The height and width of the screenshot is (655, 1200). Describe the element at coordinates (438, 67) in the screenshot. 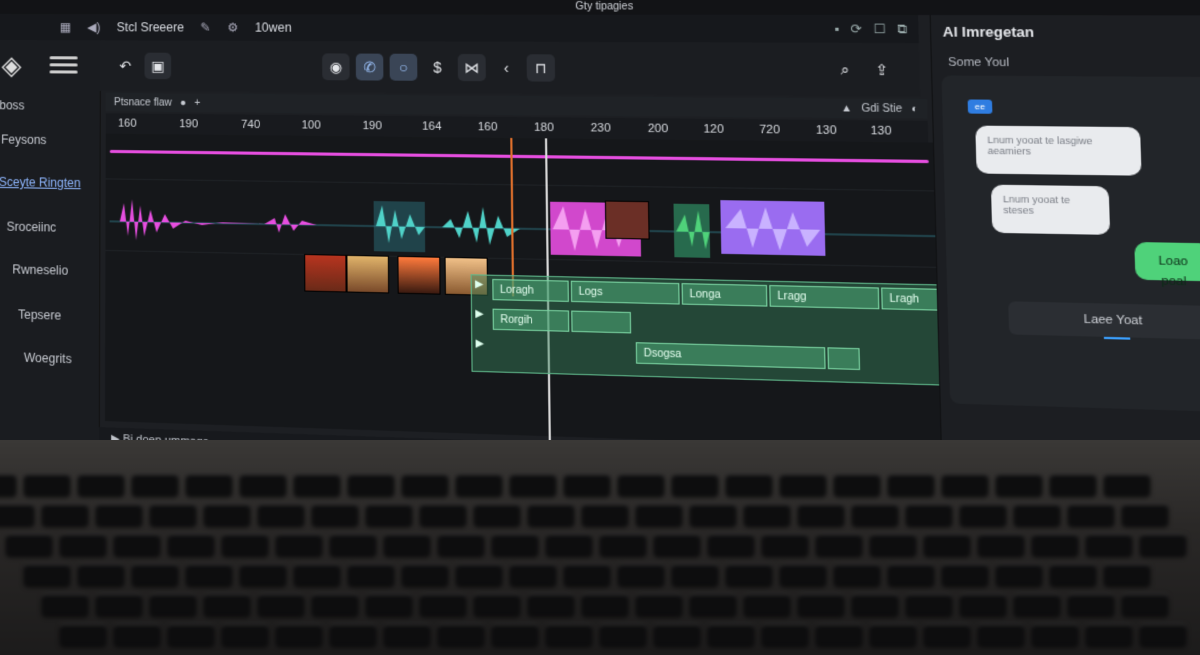

I see `dollar-icon: $` at that location.